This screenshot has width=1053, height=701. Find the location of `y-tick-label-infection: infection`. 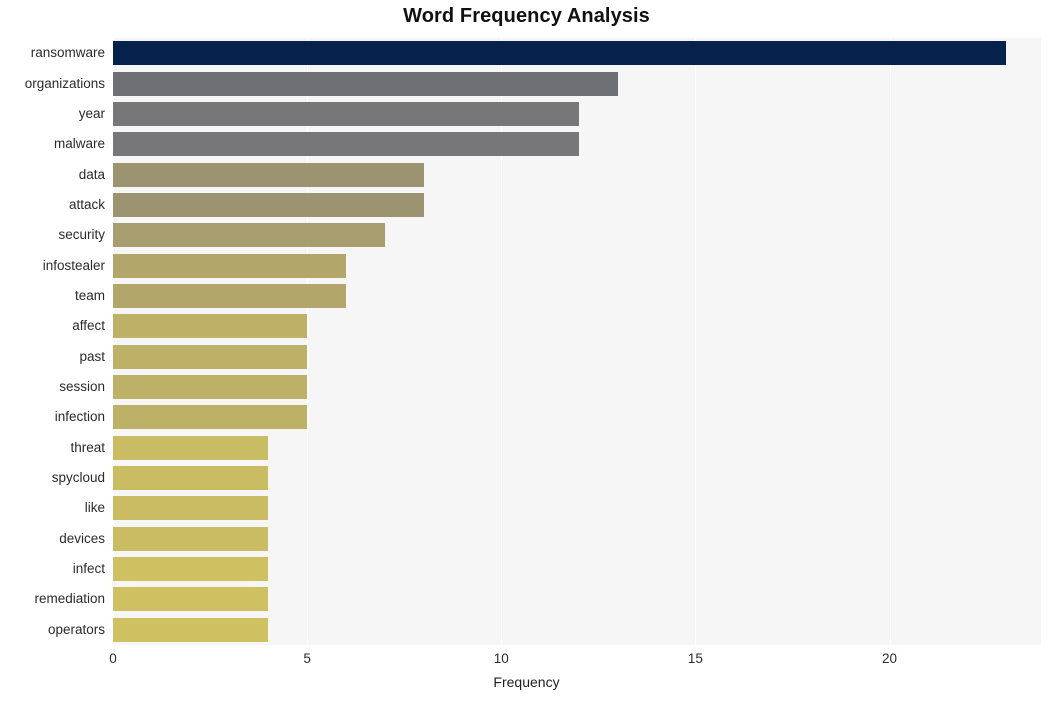

y-tick-label-infection: infection is located at coordinates (79, 417).